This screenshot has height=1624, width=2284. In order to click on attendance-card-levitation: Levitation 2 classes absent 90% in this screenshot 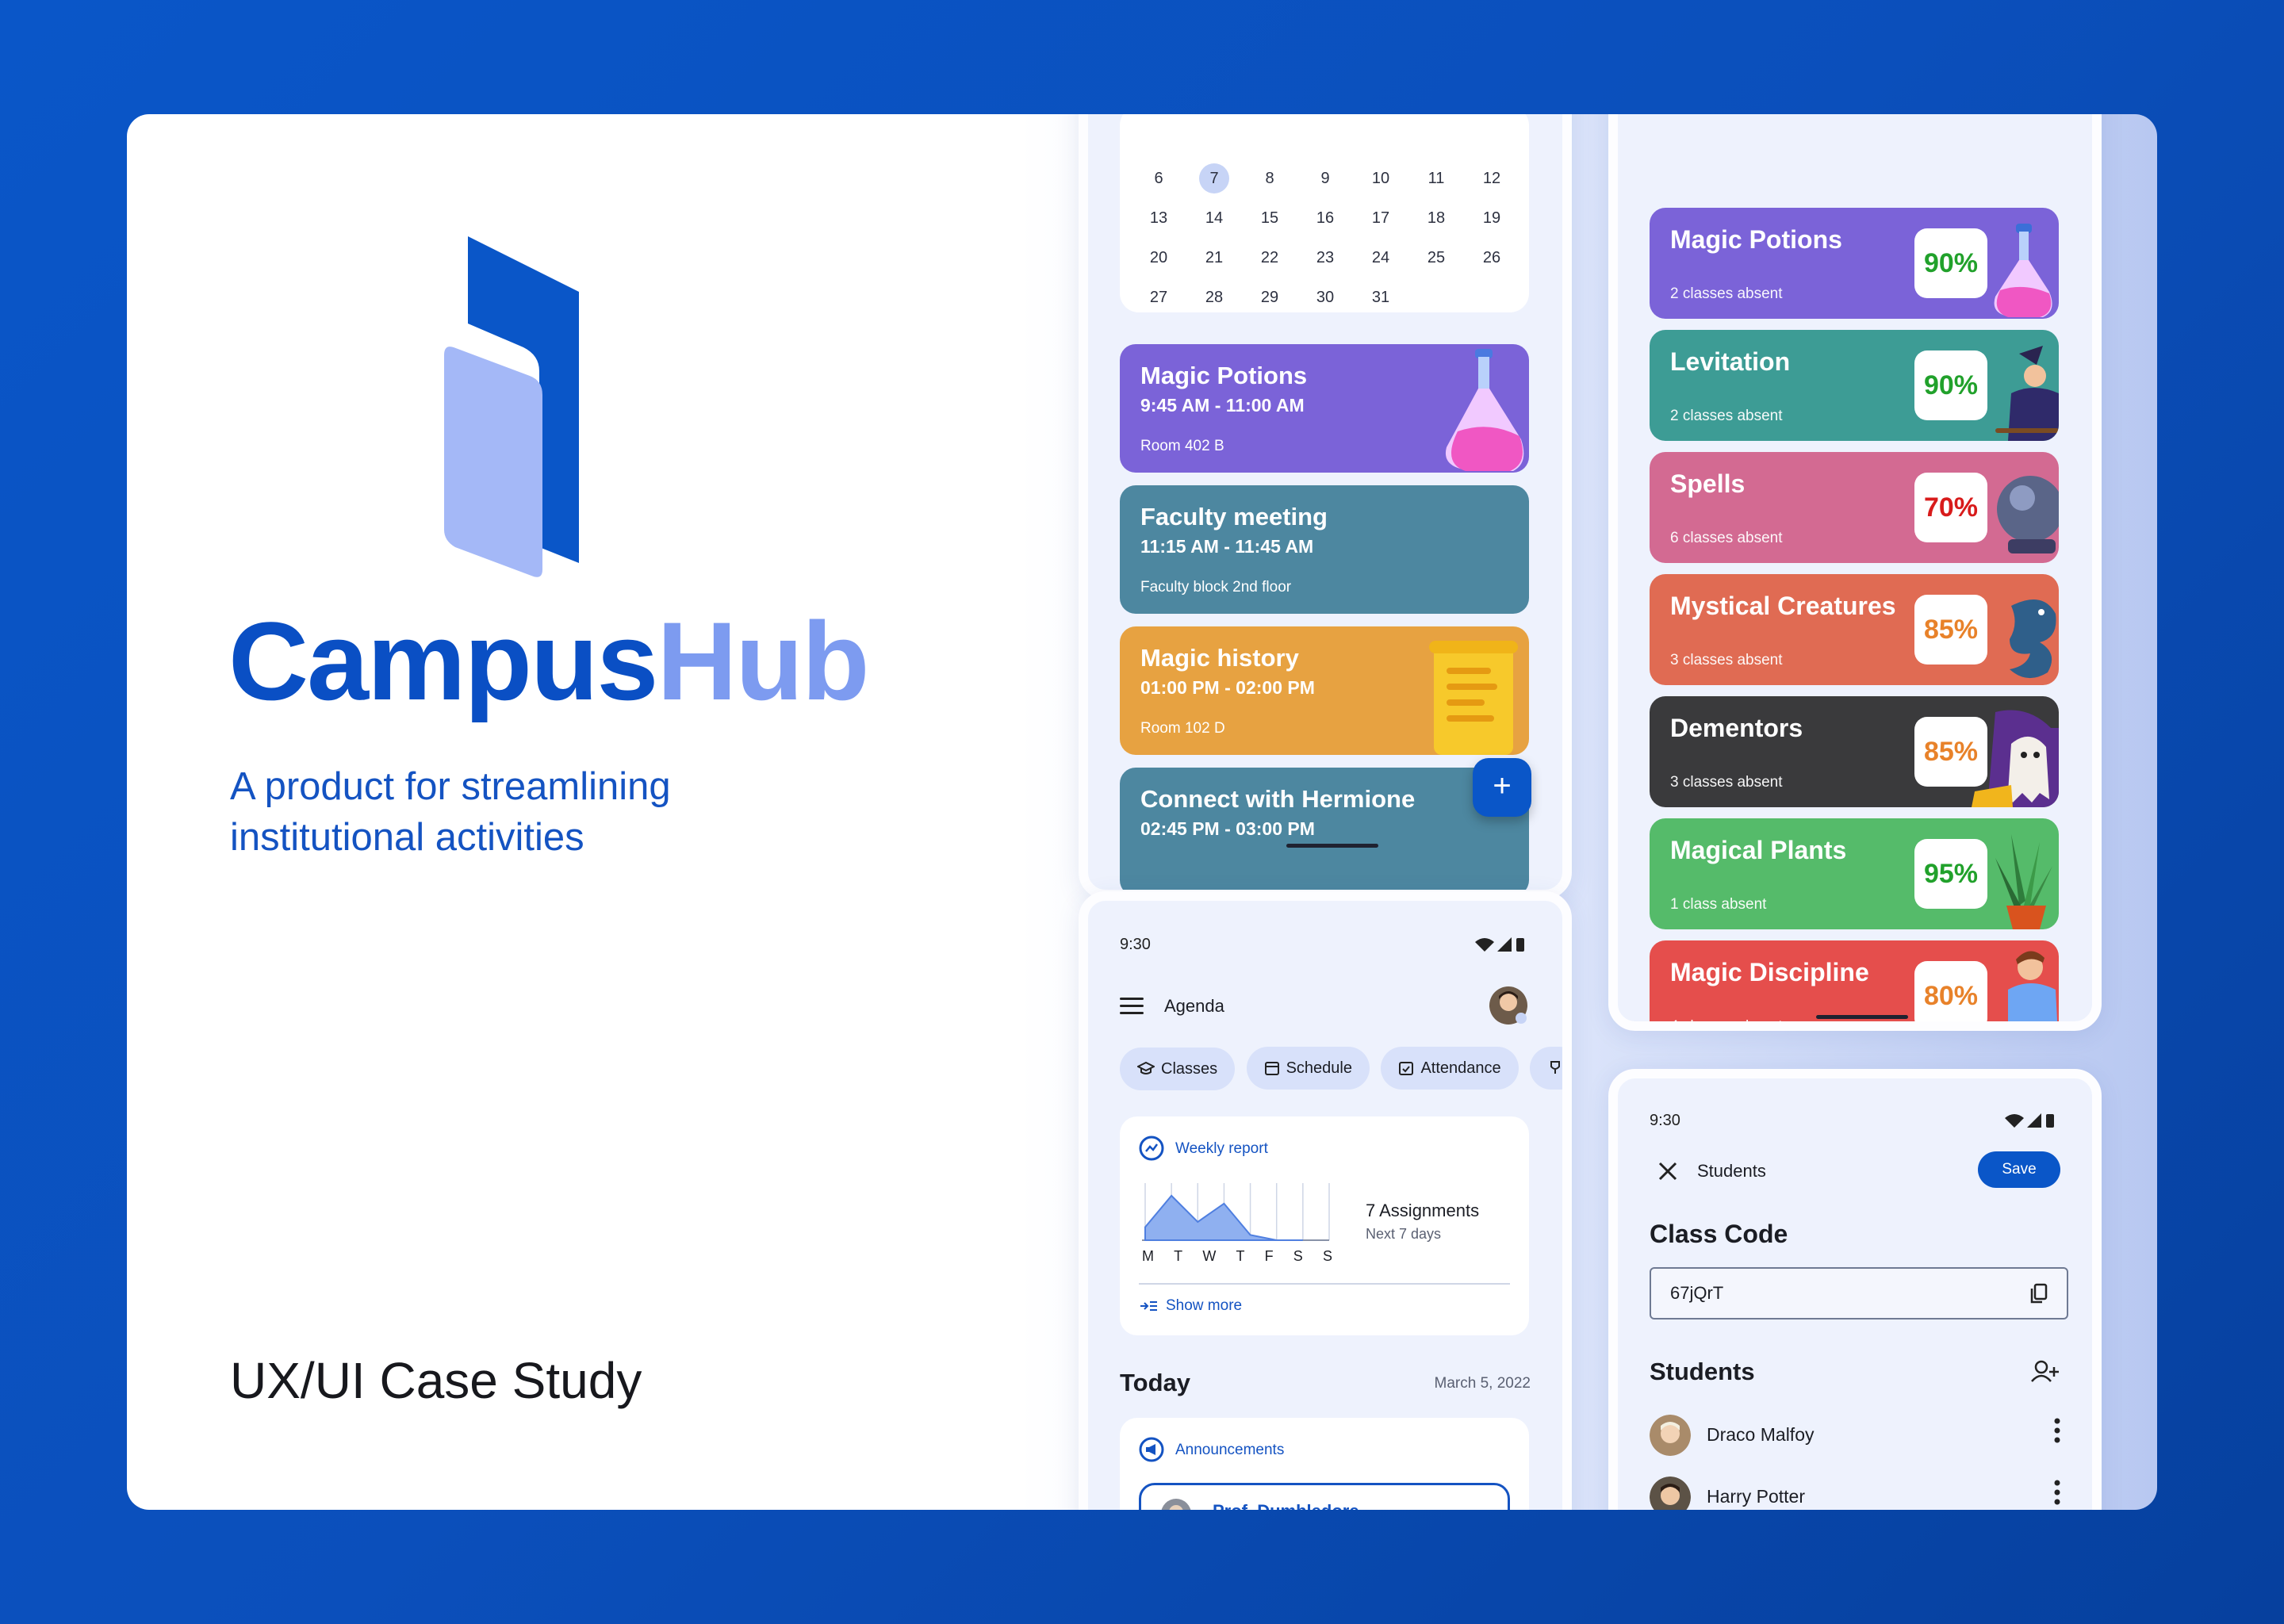, I will do `click(1854, 385)`.